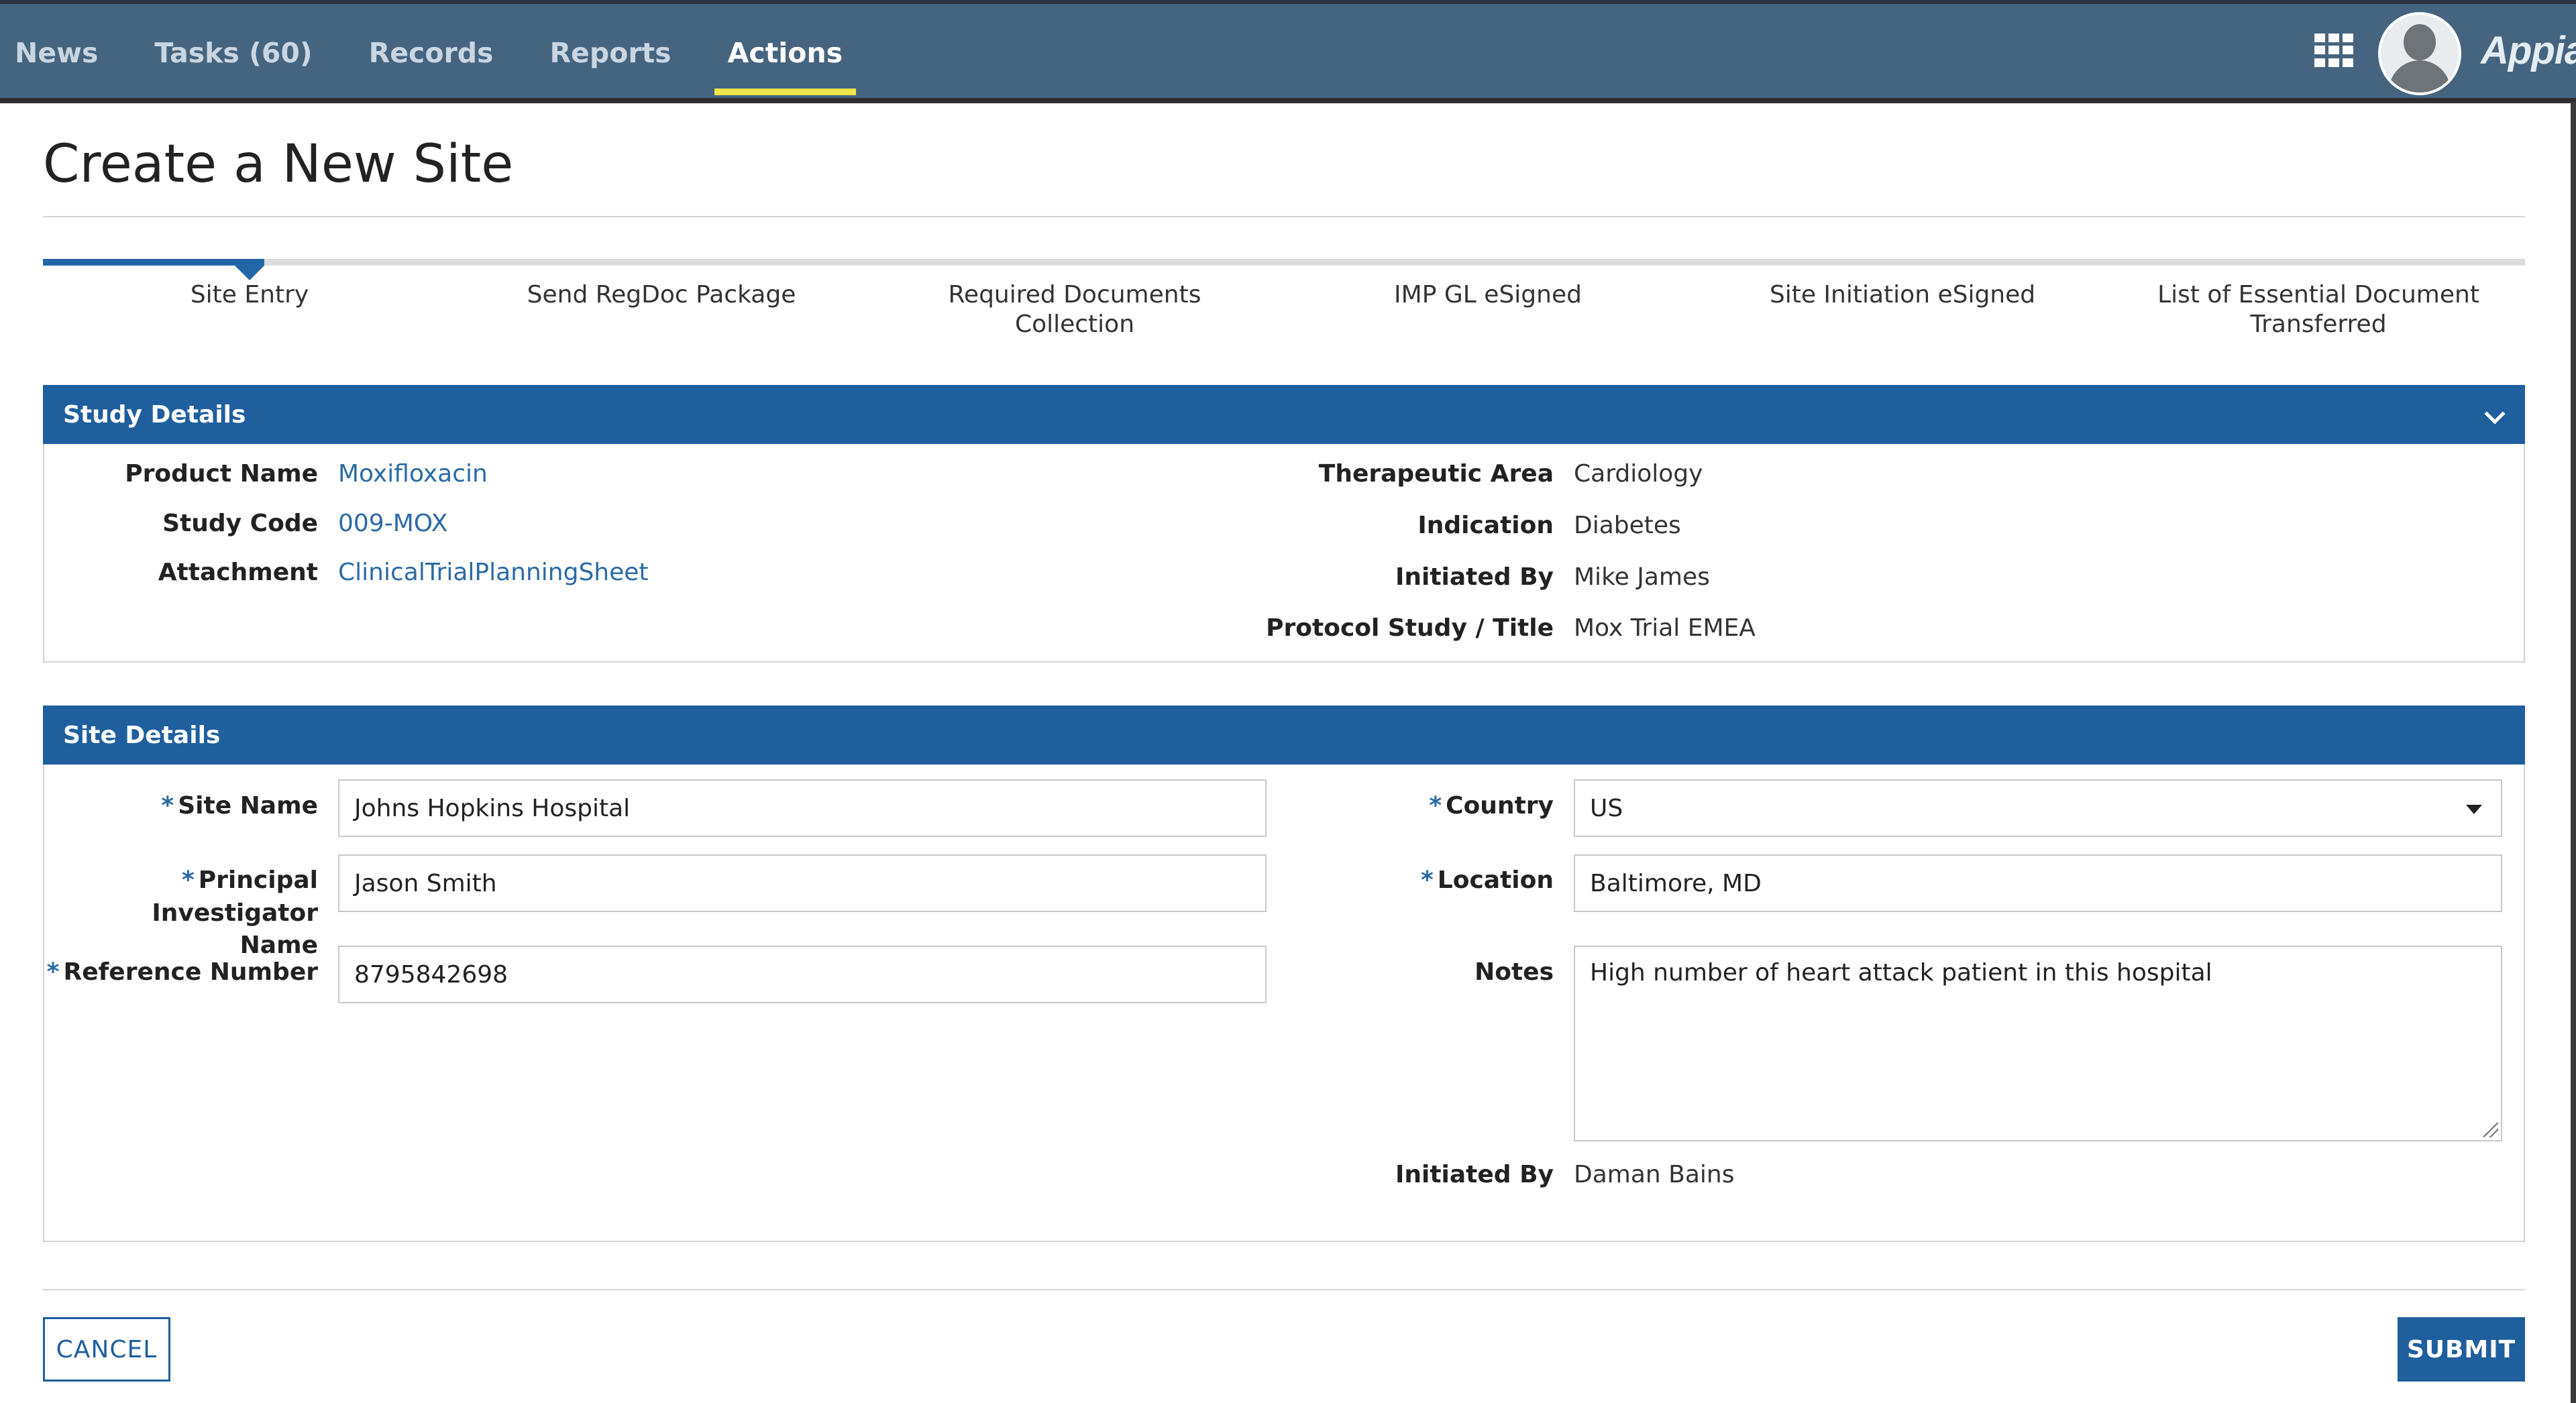  Describe the element at coordinates (2333, 51) in the screenshot. I see `apps-grid-icon` at that location.